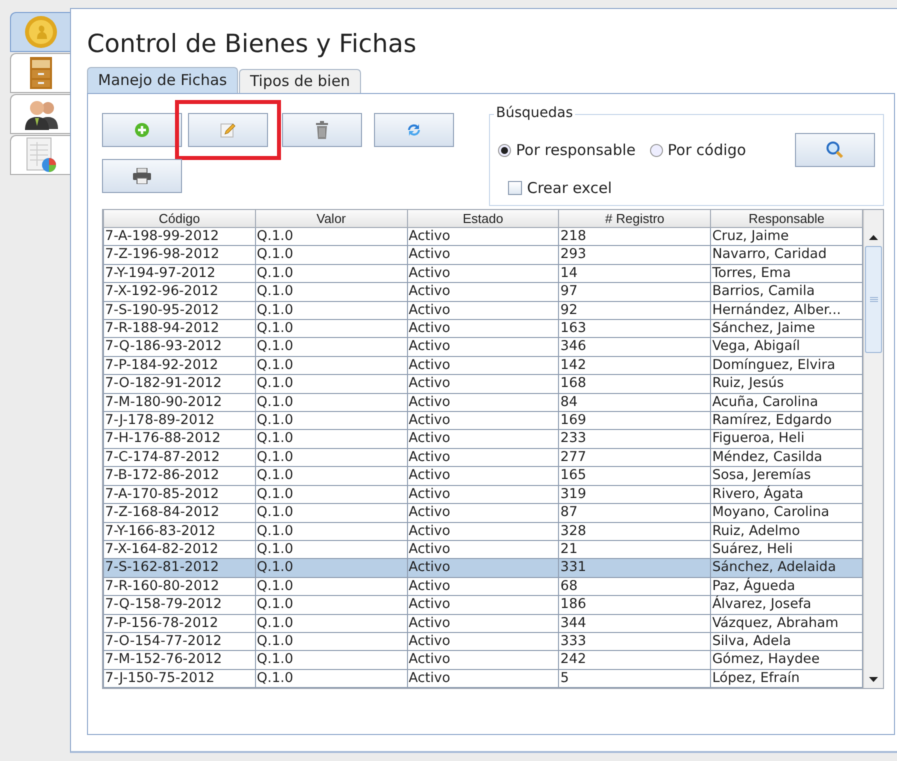  What do you see at coordinates (873, 299) in the screenshot?
I see `scroll-thumb` at bounding box center [873, 299].